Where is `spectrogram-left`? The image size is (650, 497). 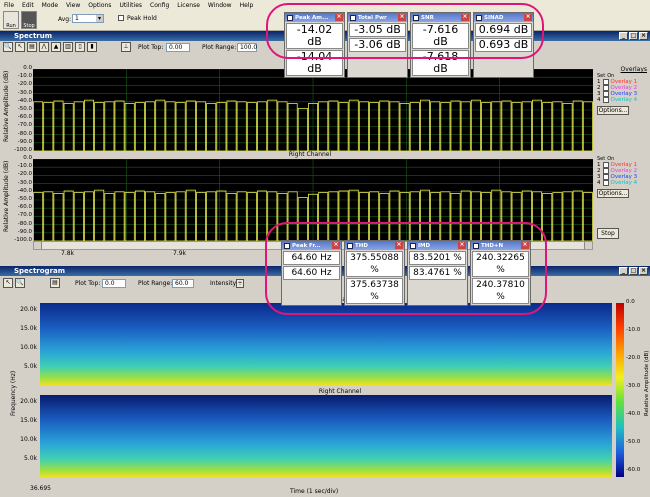
spectrogram-left is located at coordinates (326, 344).